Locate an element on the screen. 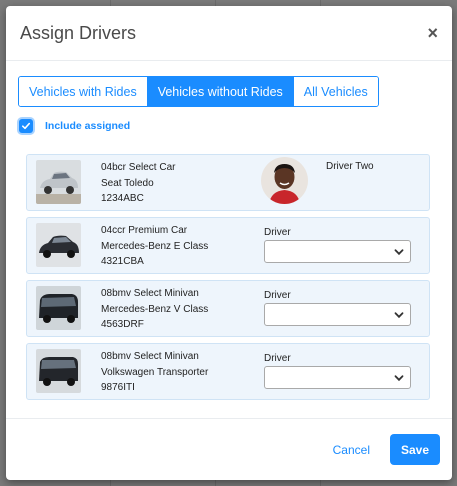 Image resolution: width=457 pixels, height=486 pixels. checkmark-icon is located at coordinates (25, 126).